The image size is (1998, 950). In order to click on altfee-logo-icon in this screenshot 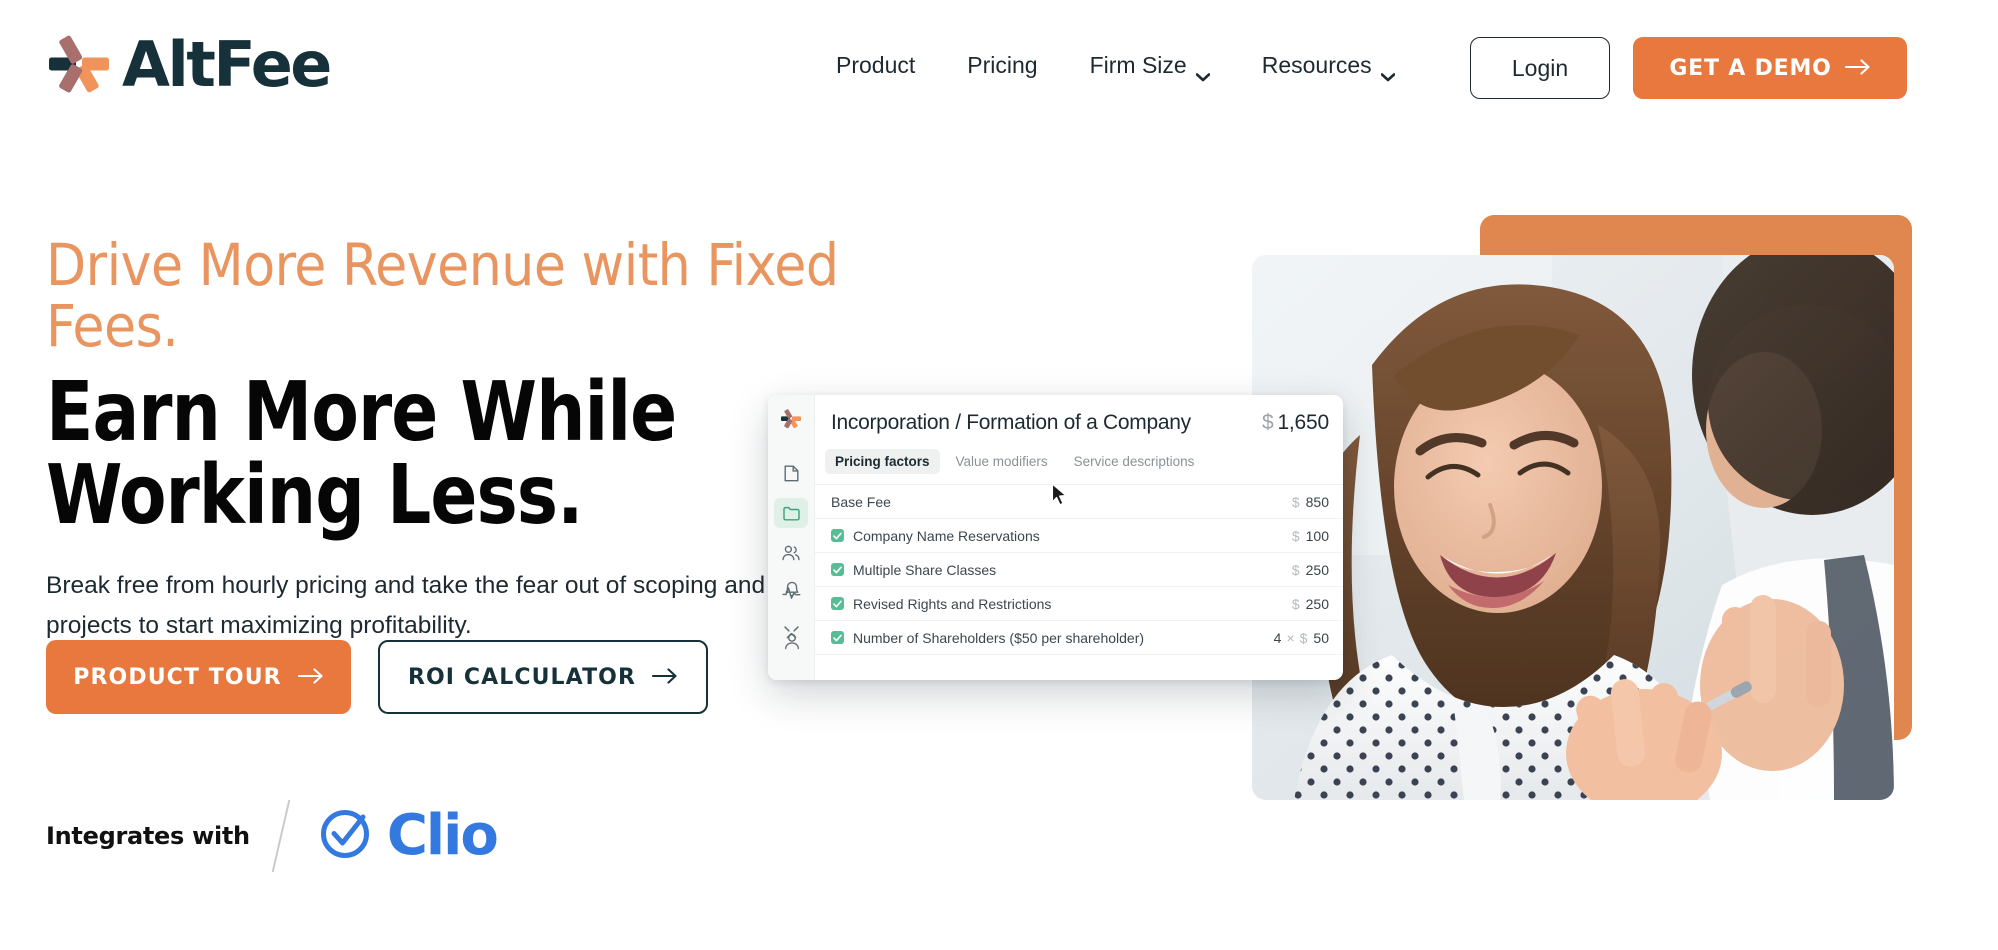, I will do `click(791, 419)`.